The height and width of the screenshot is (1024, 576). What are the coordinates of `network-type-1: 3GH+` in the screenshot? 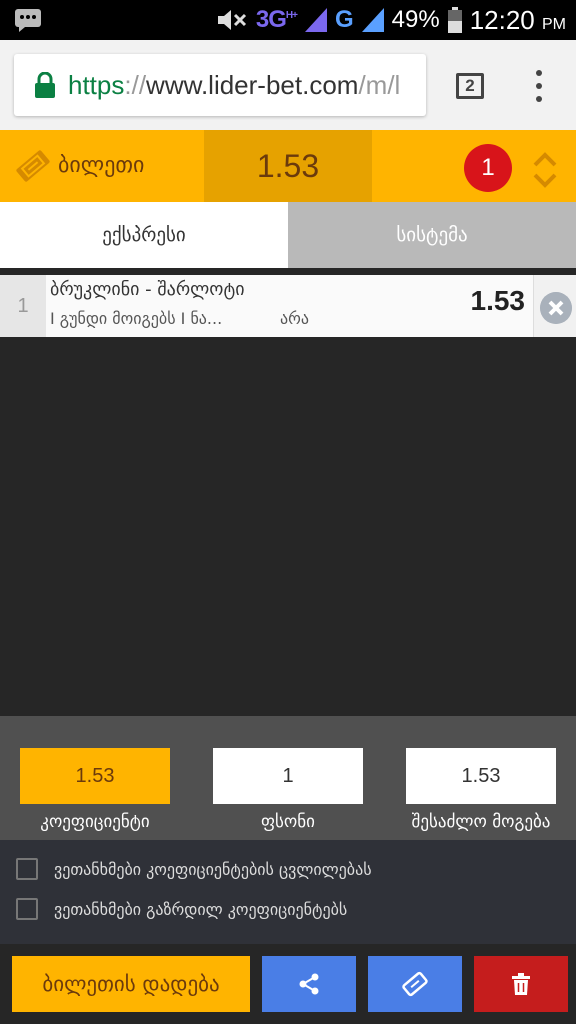 It's located at (276, 19).